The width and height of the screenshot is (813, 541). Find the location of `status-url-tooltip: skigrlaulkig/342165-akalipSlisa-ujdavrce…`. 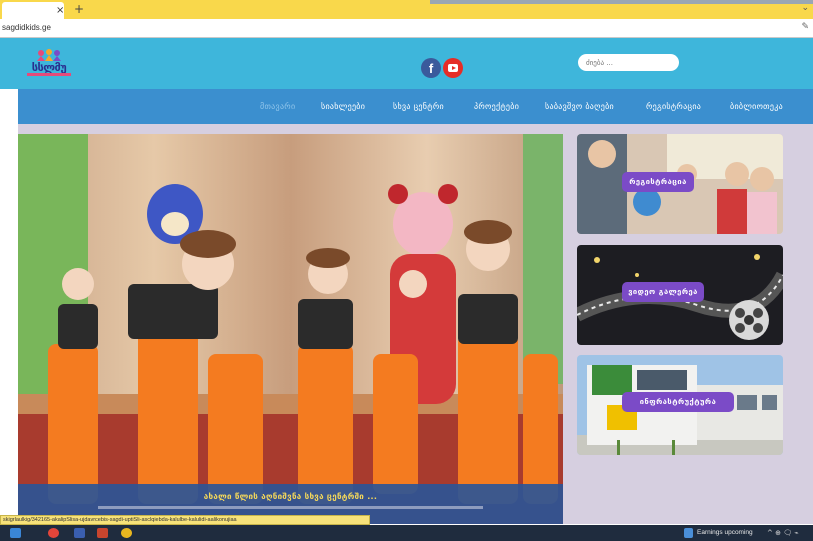

status-url-tooltip: skigrlaulkig/342165-akalipSlisa-ujdavrce… is located at coordinates (185, 520).